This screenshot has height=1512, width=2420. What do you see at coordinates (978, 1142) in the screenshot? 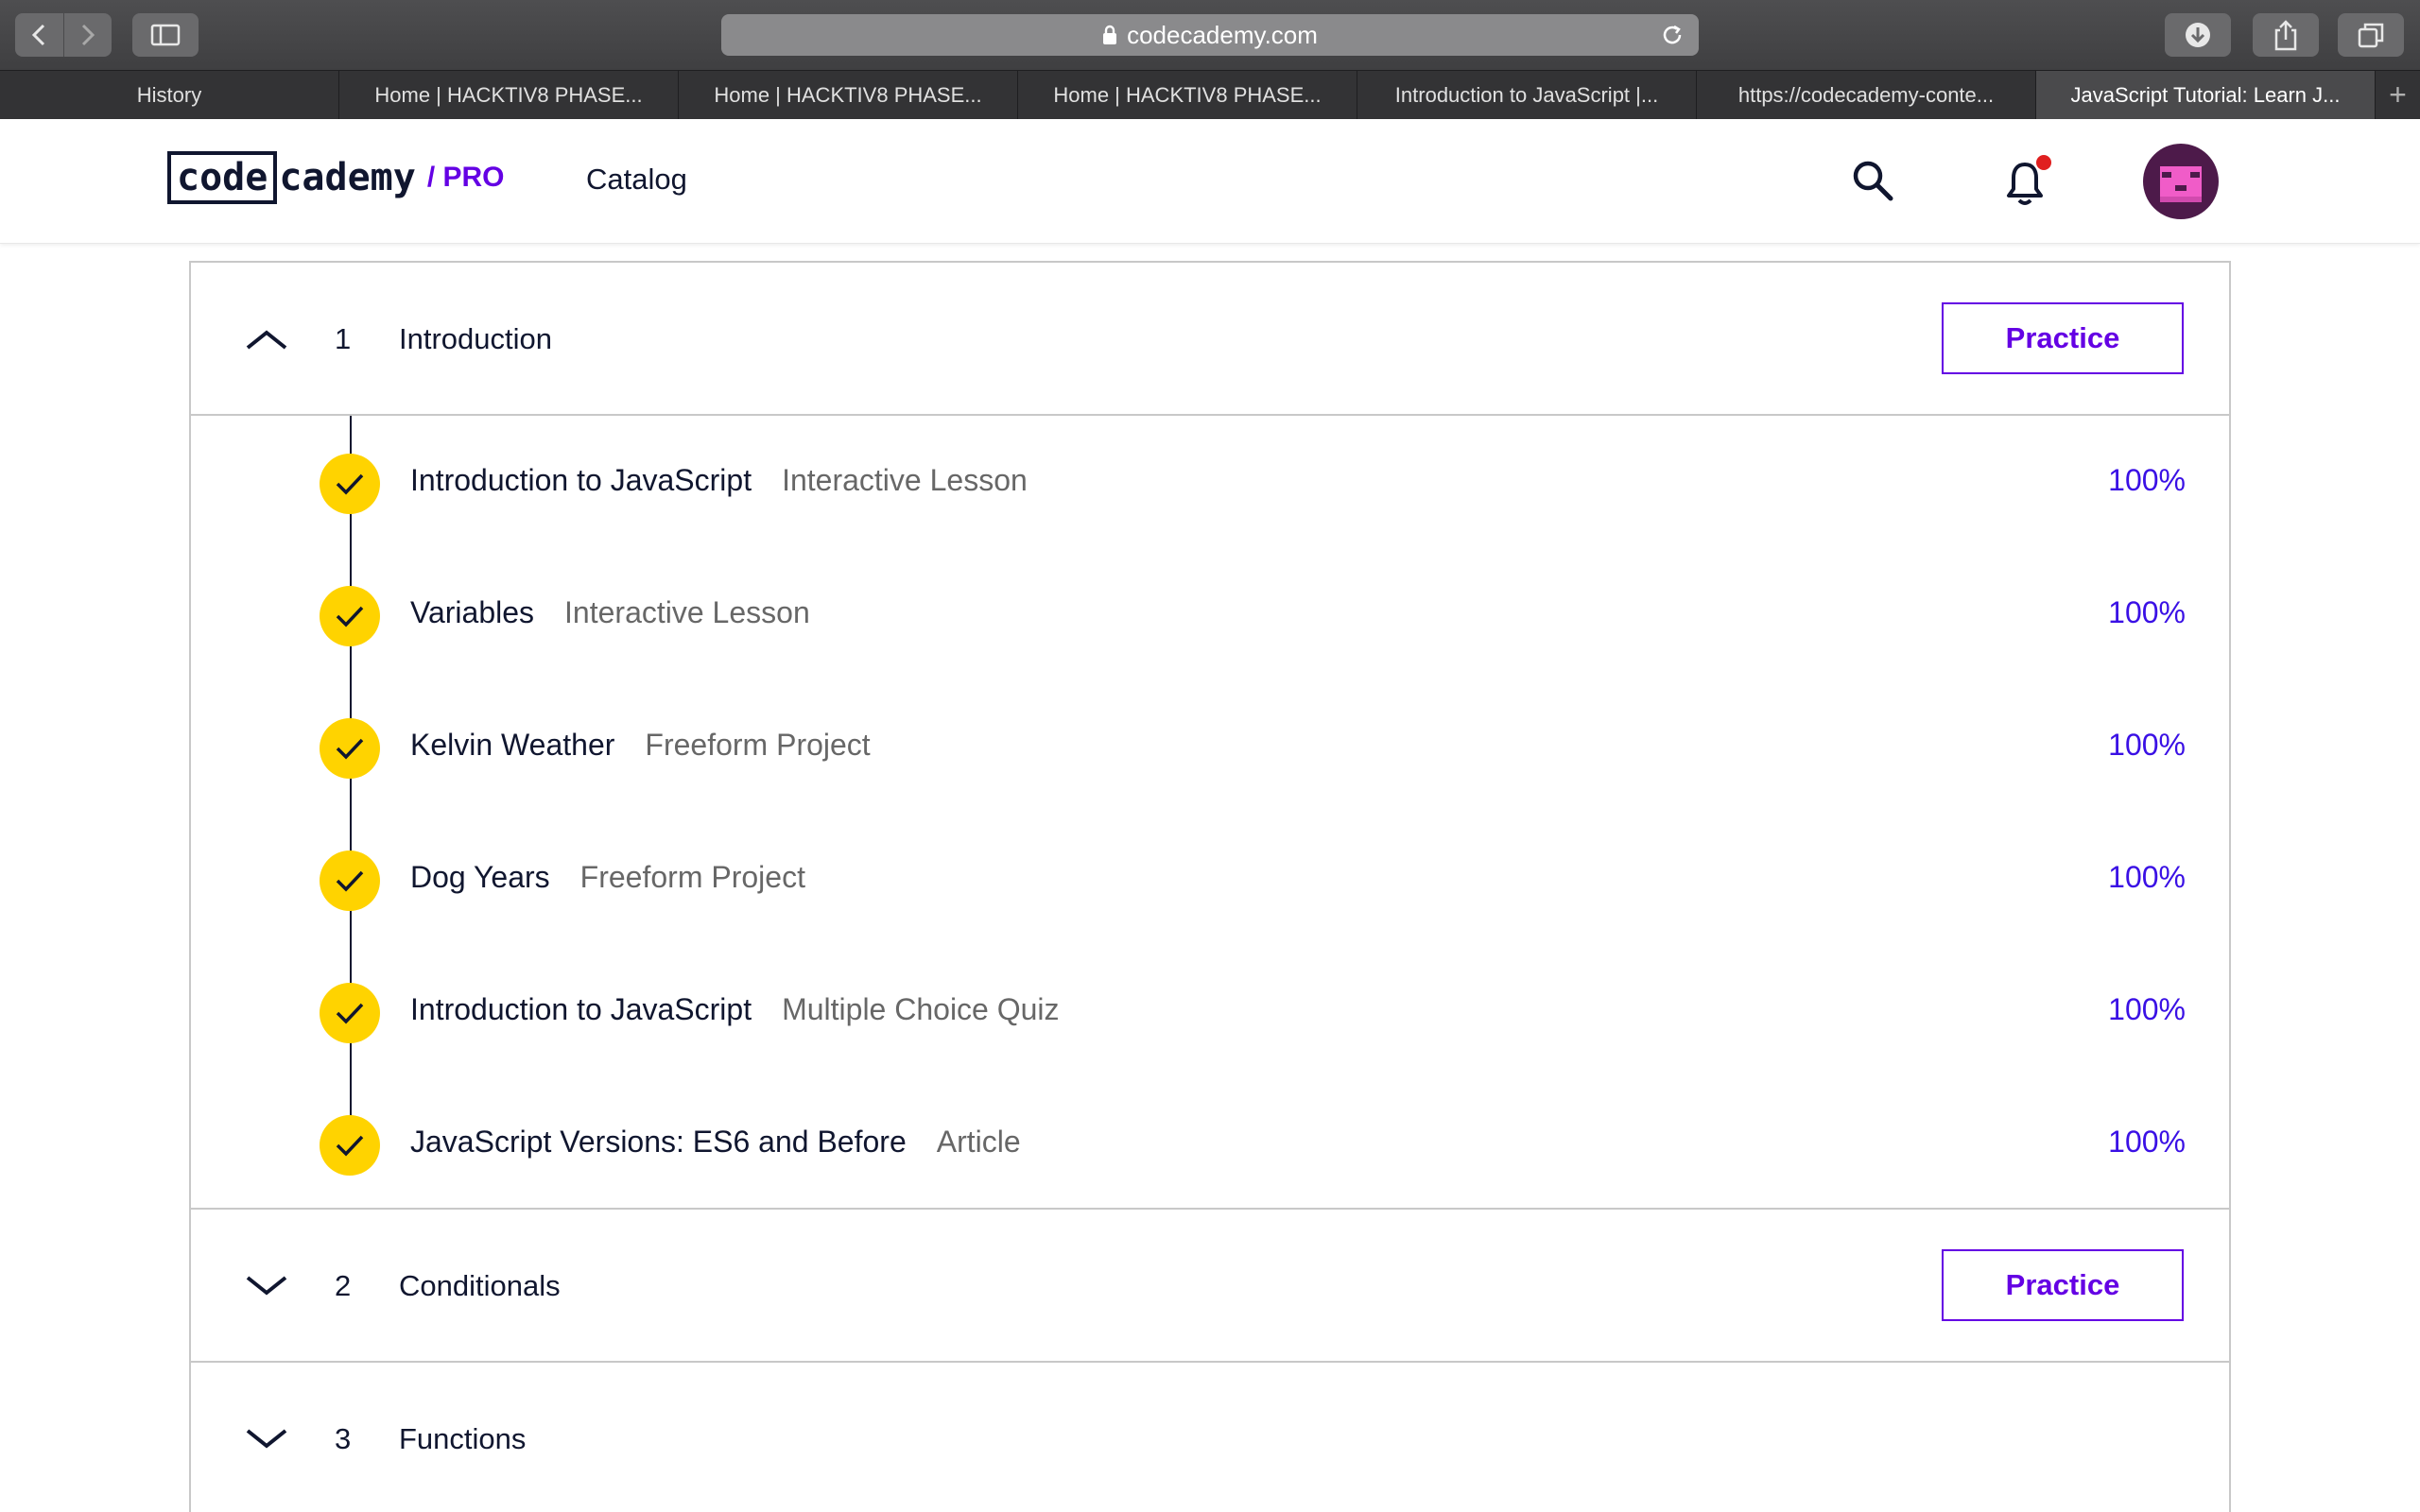
I see `lesson-type: Article` at bounding box center [978, 1142].